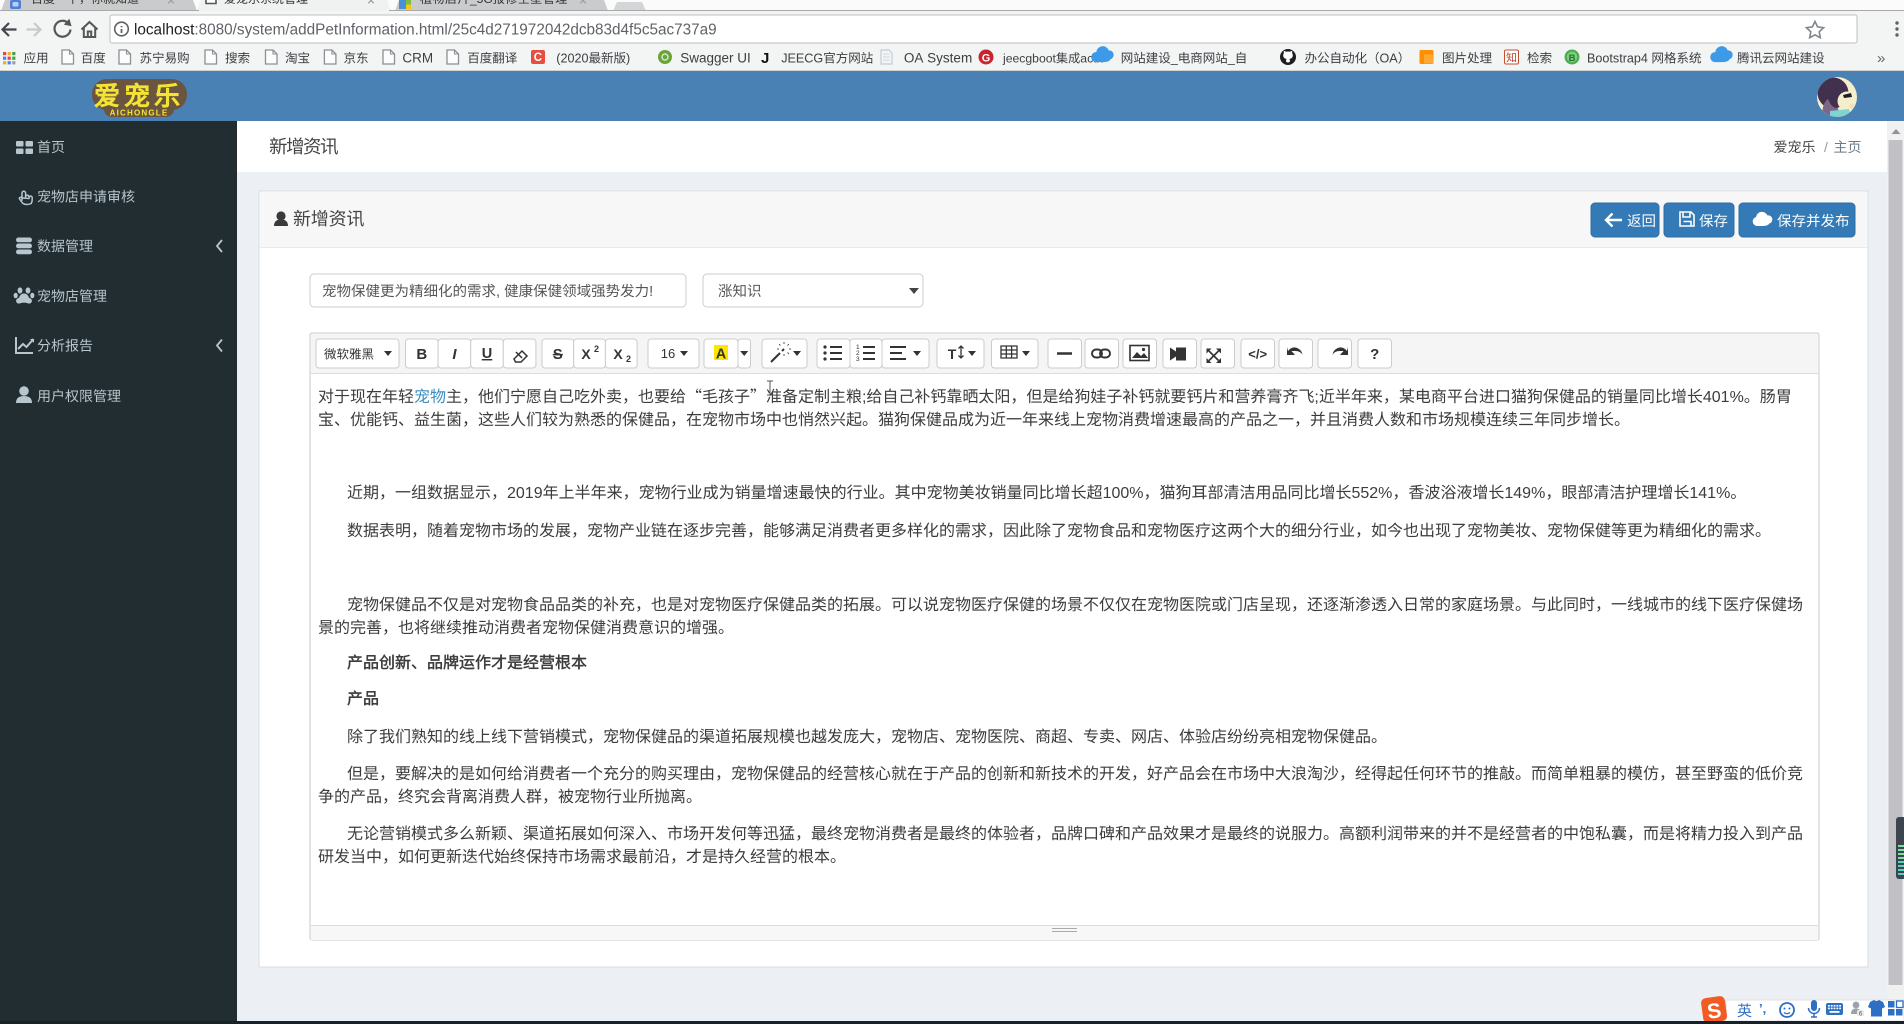  Describe the element at coordinates (139, 113) in the screenshot. I see `svg-text: AICHONGLE` at that location.